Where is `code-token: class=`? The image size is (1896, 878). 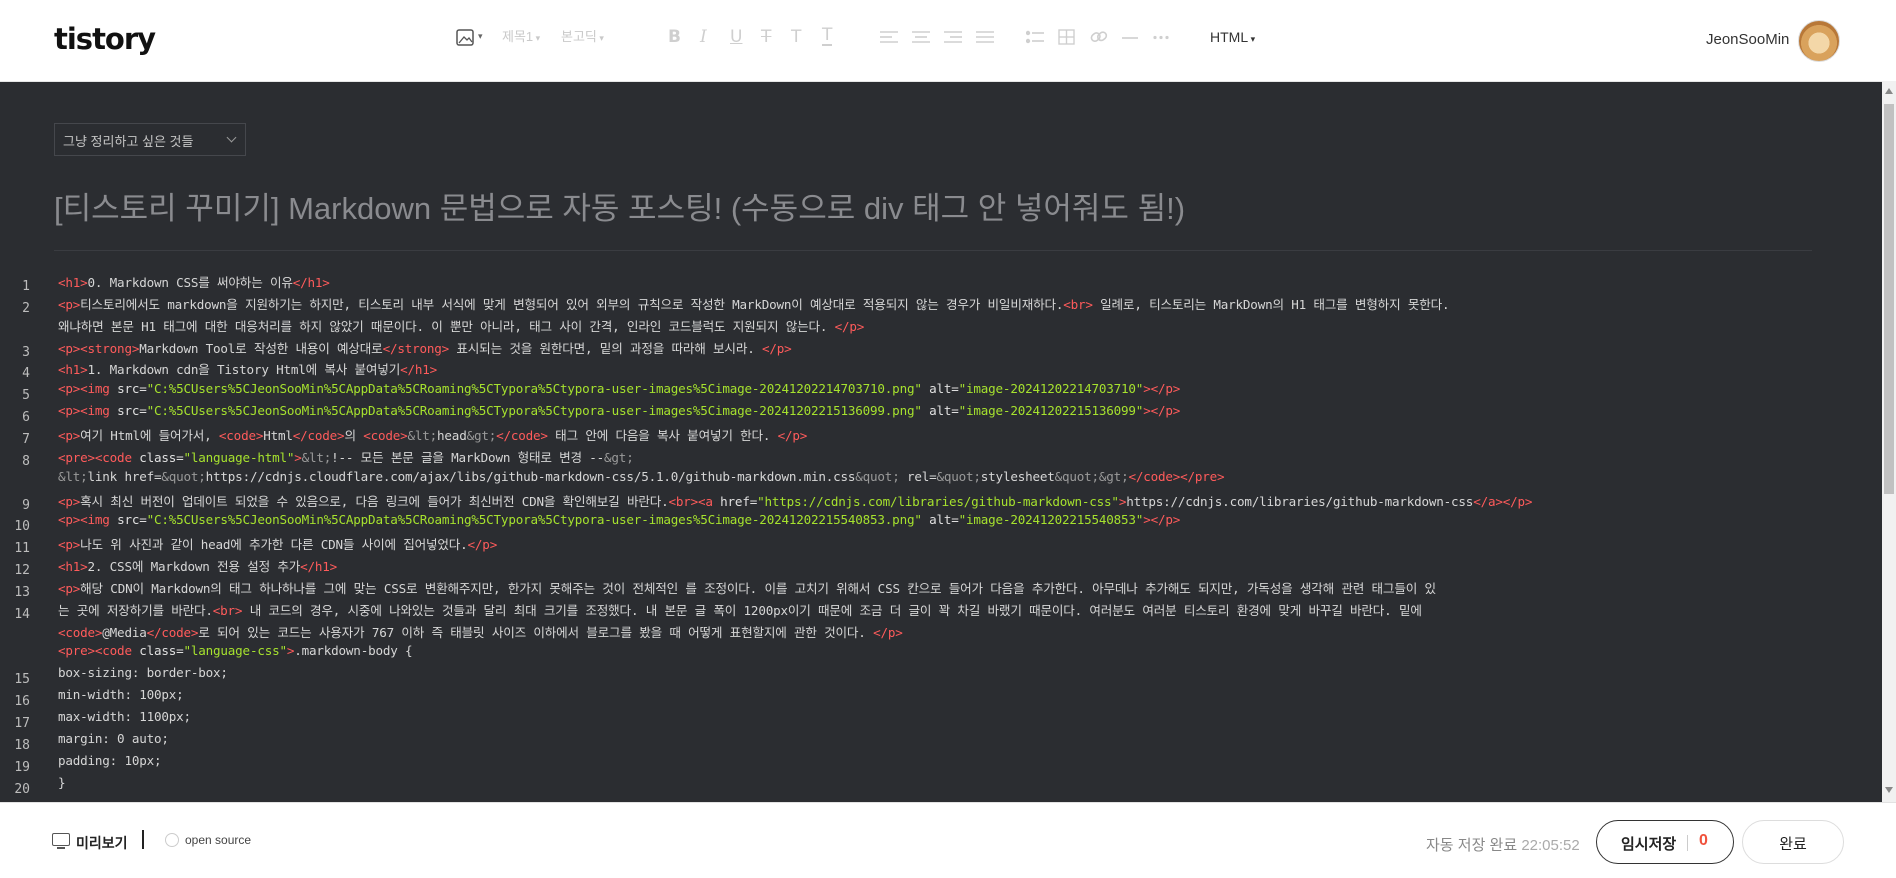
code-token: class= is located at coordinates (161, 651).